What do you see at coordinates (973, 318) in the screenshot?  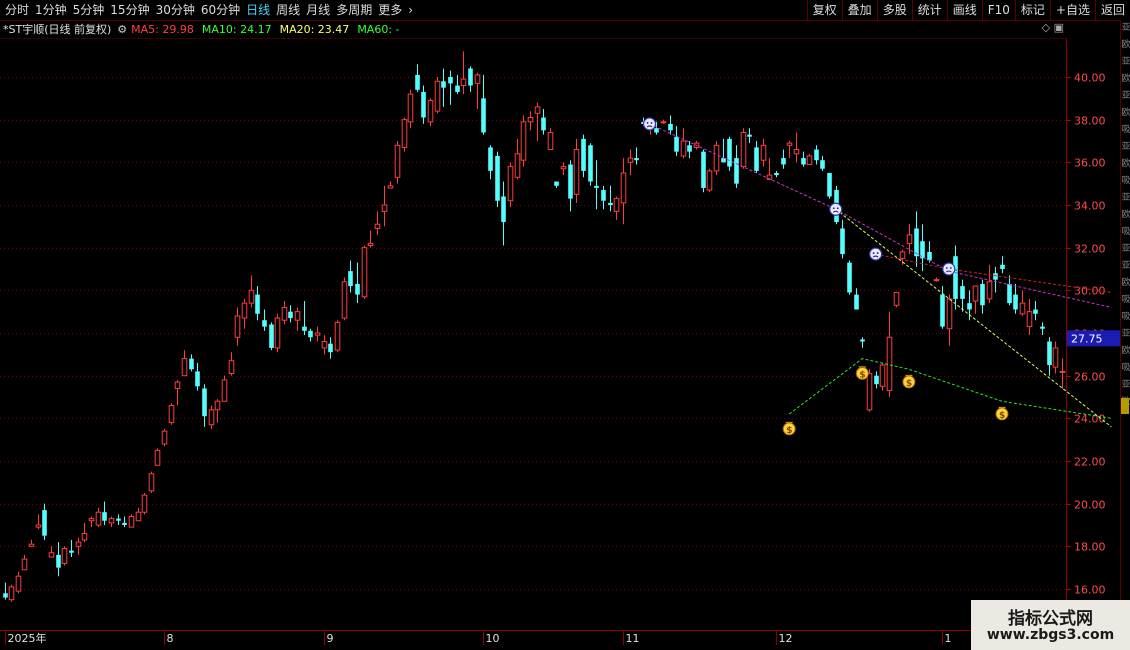 I see `support-breakdown-line` at bounding box center [973, 318].